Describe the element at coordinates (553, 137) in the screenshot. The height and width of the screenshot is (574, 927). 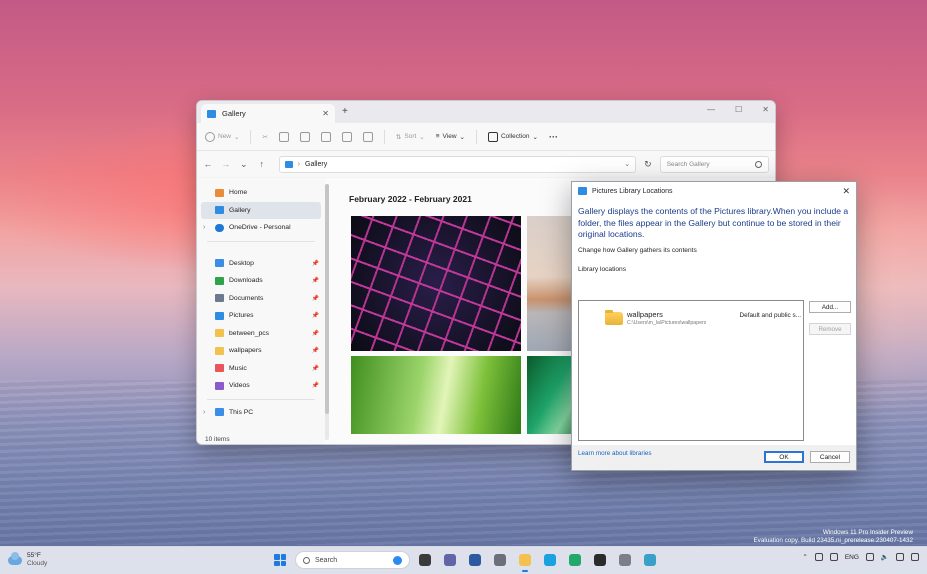
I see `more-options-button: ···` at that location.